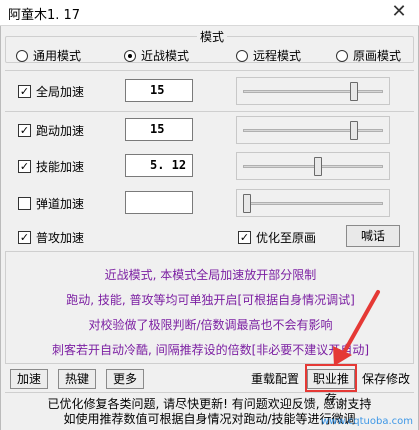  I want to click on title-bar: 阿童木1. 17 ✕, so click(209, 13).